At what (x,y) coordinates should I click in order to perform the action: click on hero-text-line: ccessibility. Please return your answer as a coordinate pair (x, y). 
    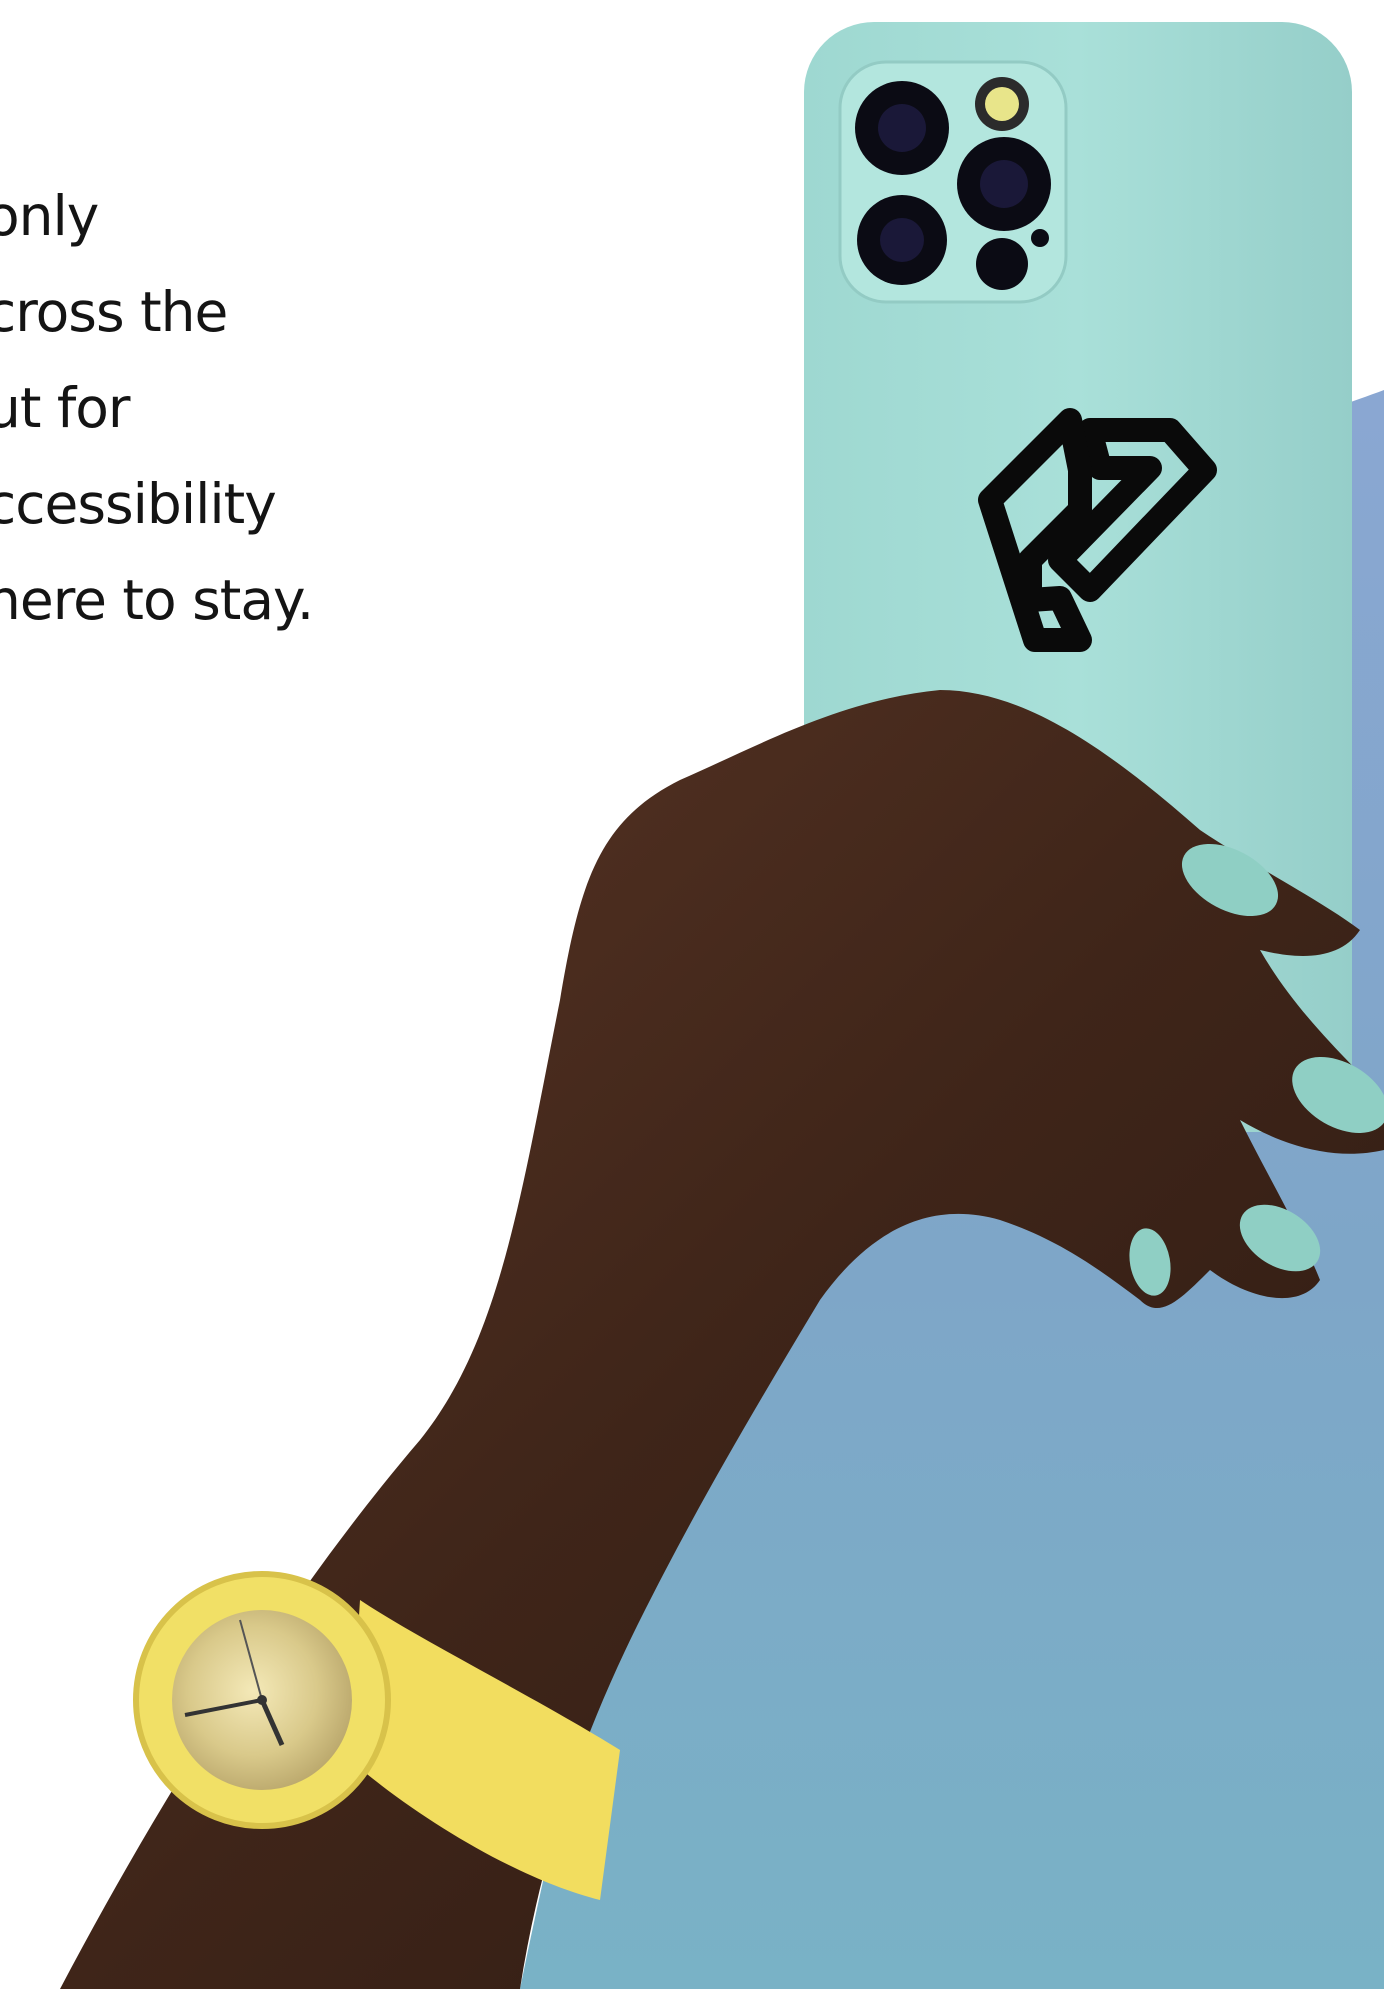
    Looking at the image, I should click on (138, 504).